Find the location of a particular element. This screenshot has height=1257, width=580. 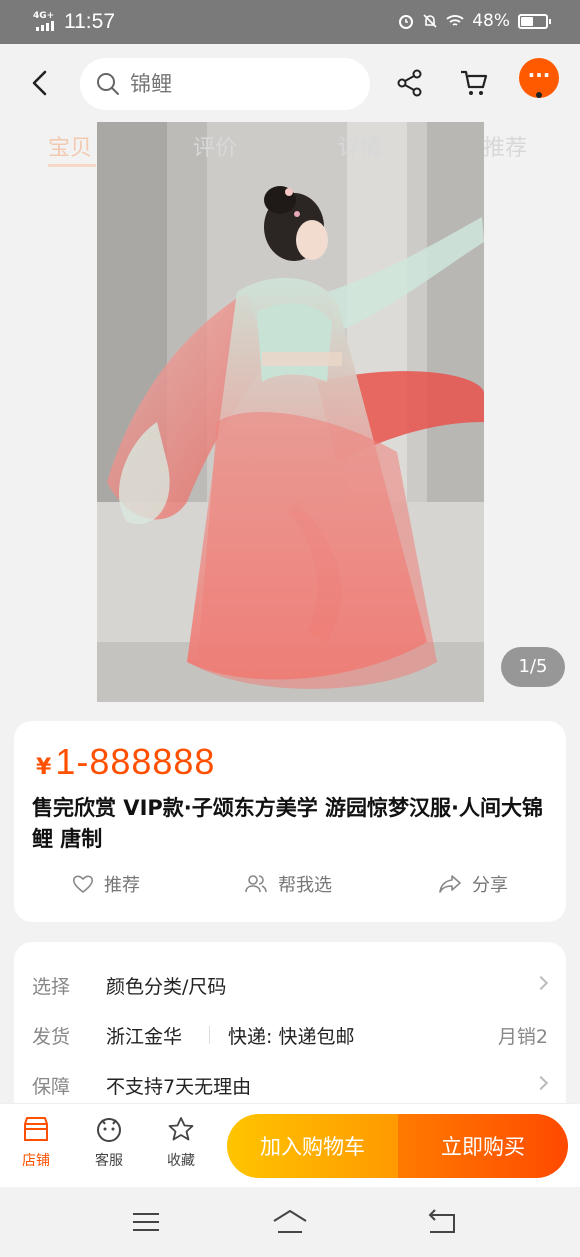

mute-bell-icon is located at coordinates (430, 21).